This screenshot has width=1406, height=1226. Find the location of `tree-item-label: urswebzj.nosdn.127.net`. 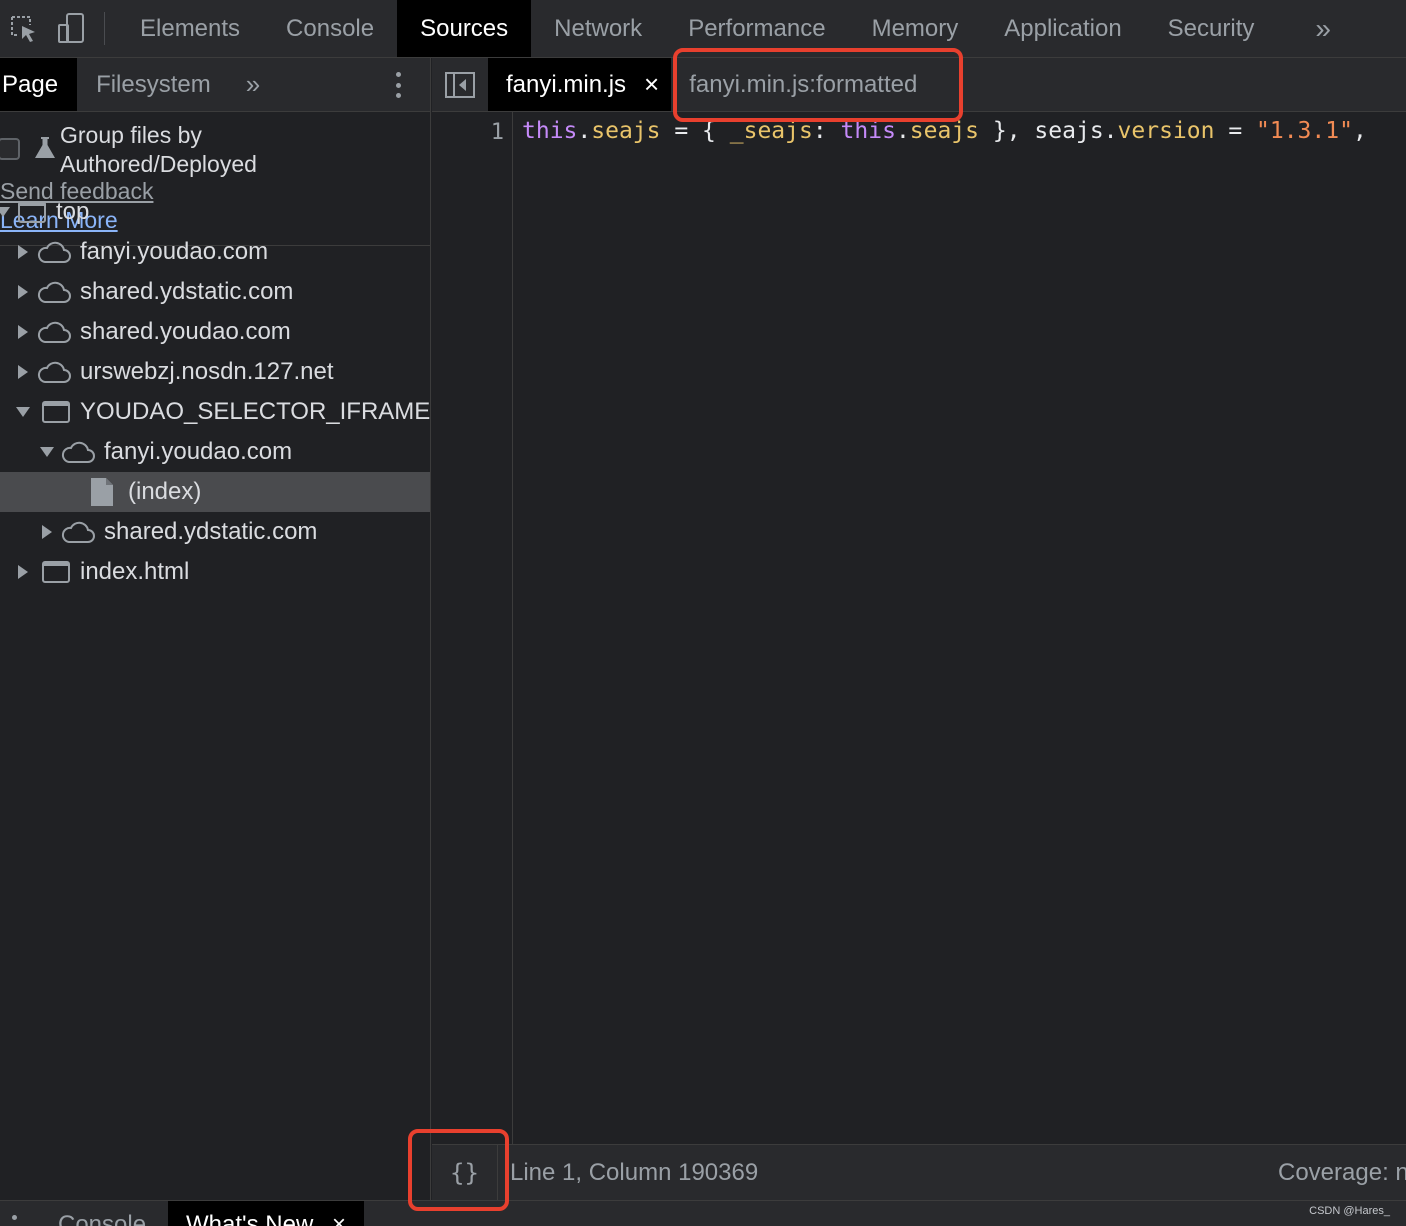

tree-item-label: urswebzj.nosdn.127.net is located at coordinates (207, 371).